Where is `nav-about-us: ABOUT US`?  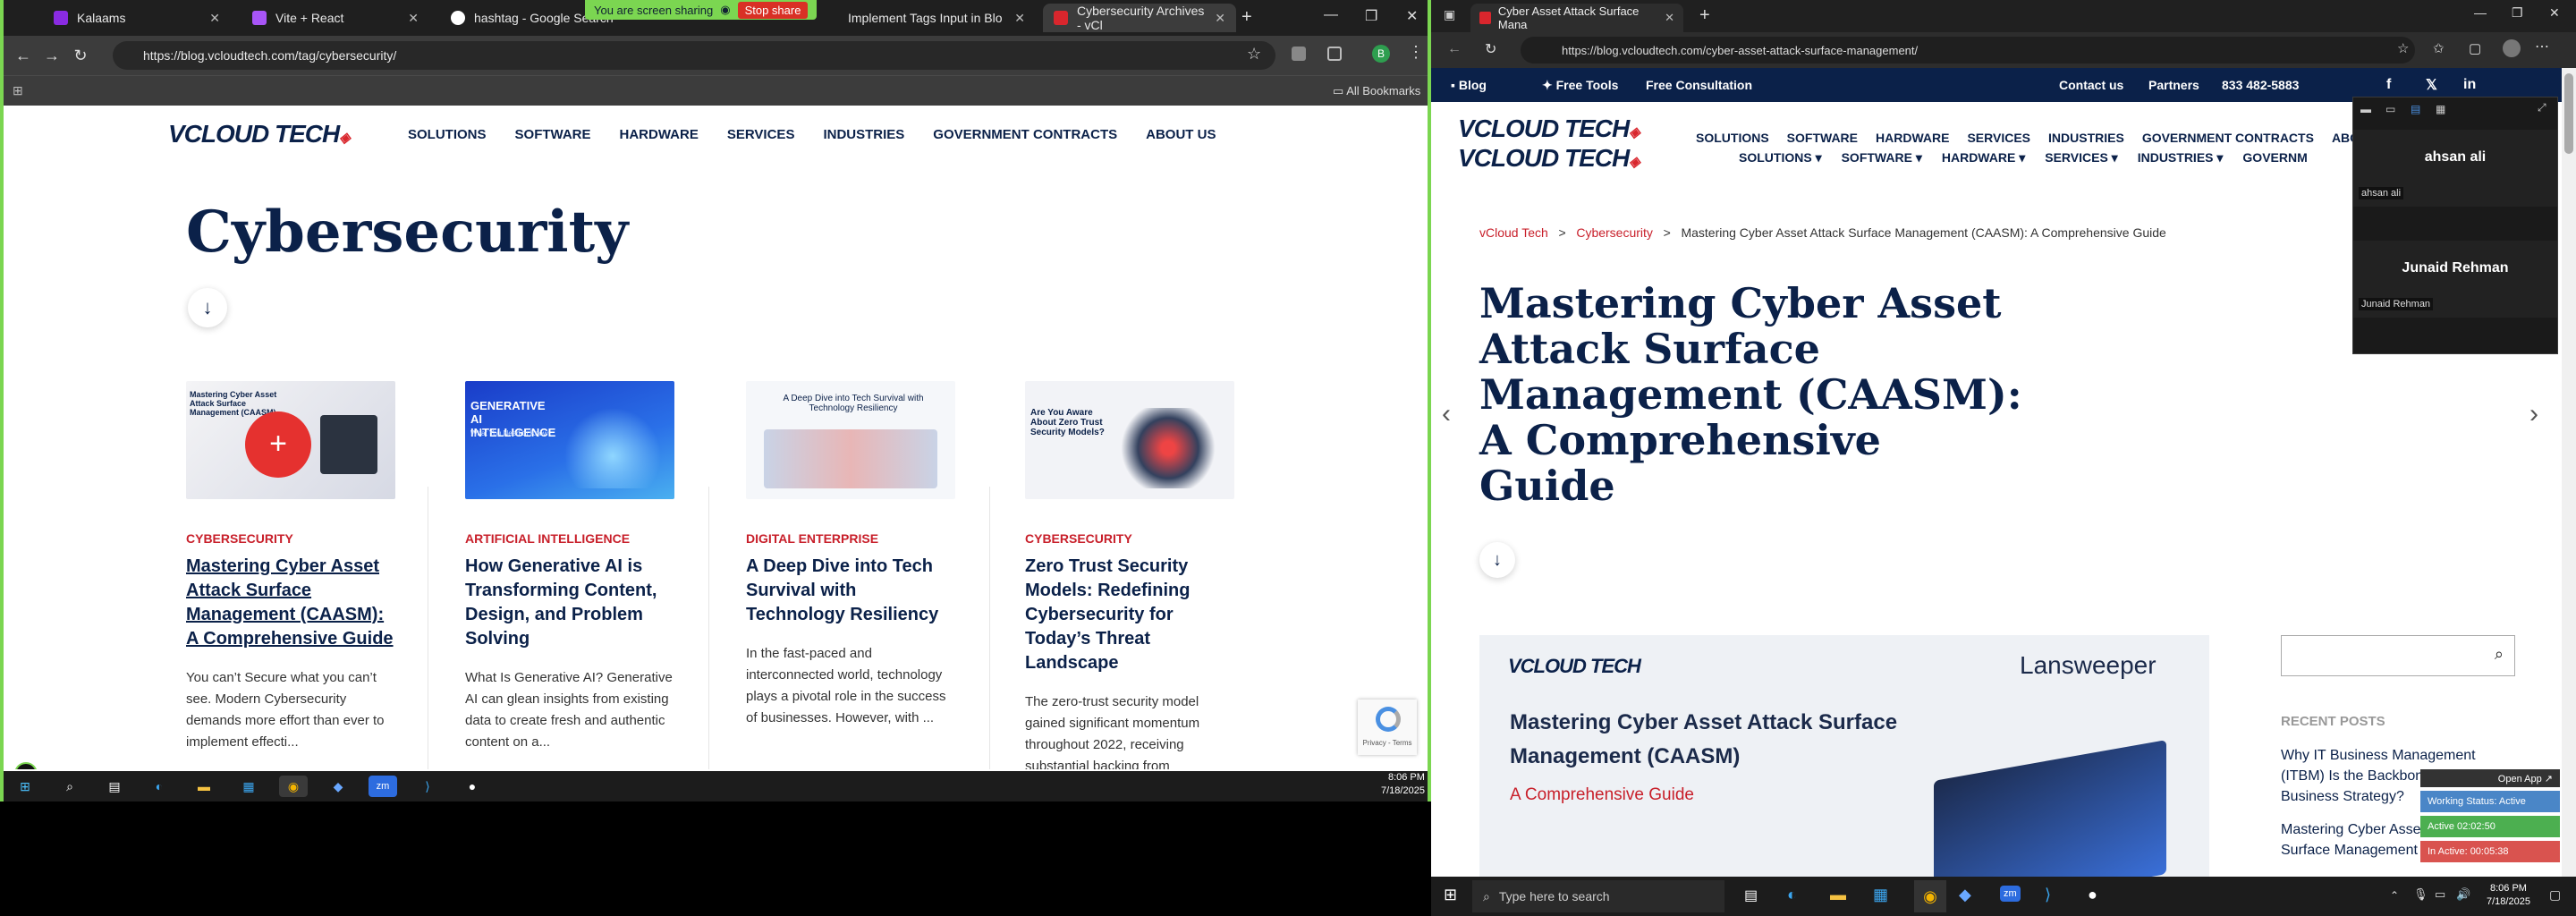 nav-about-us: ABOUT US is located at coordinates (1181, 134).